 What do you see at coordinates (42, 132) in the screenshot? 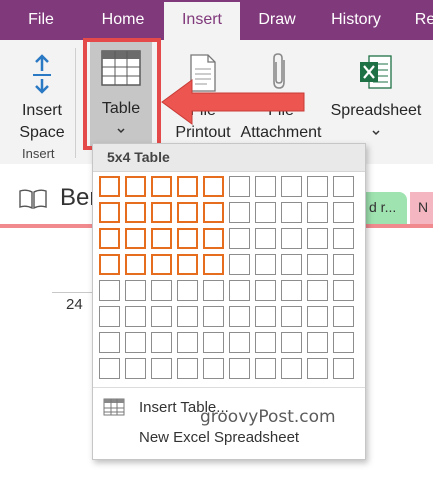
I see `insert-space-label-2: Space` at bounding box center [42, 132].